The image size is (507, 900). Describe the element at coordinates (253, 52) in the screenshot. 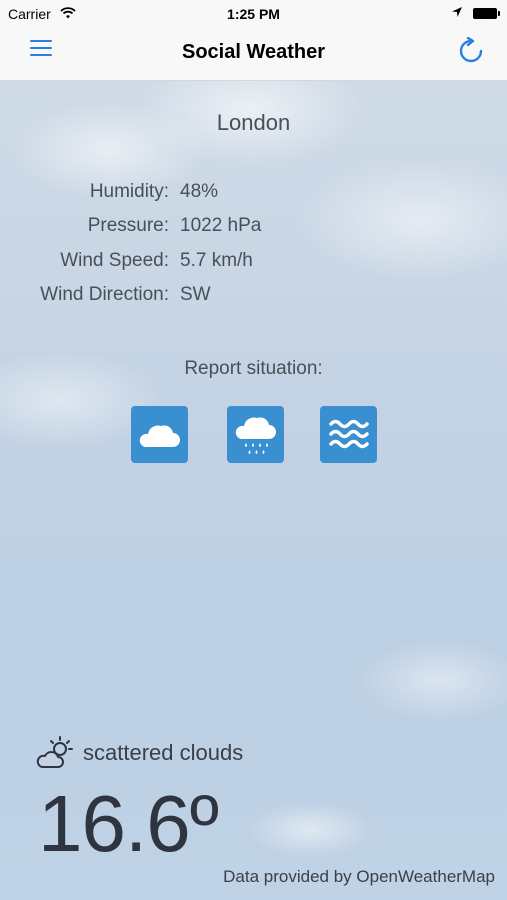

I see `nav-title: Social Weather` at that location.